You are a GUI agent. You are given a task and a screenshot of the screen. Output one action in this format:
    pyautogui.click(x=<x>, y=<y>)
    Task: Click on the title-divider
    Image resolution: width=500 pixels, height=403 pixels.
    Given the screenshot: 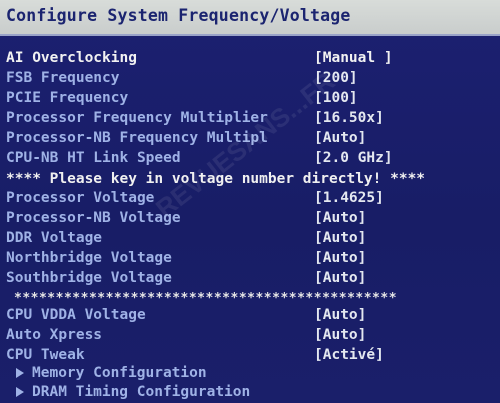 What is the action you would take?
    pyautogui.click(x=250, y=35)
    